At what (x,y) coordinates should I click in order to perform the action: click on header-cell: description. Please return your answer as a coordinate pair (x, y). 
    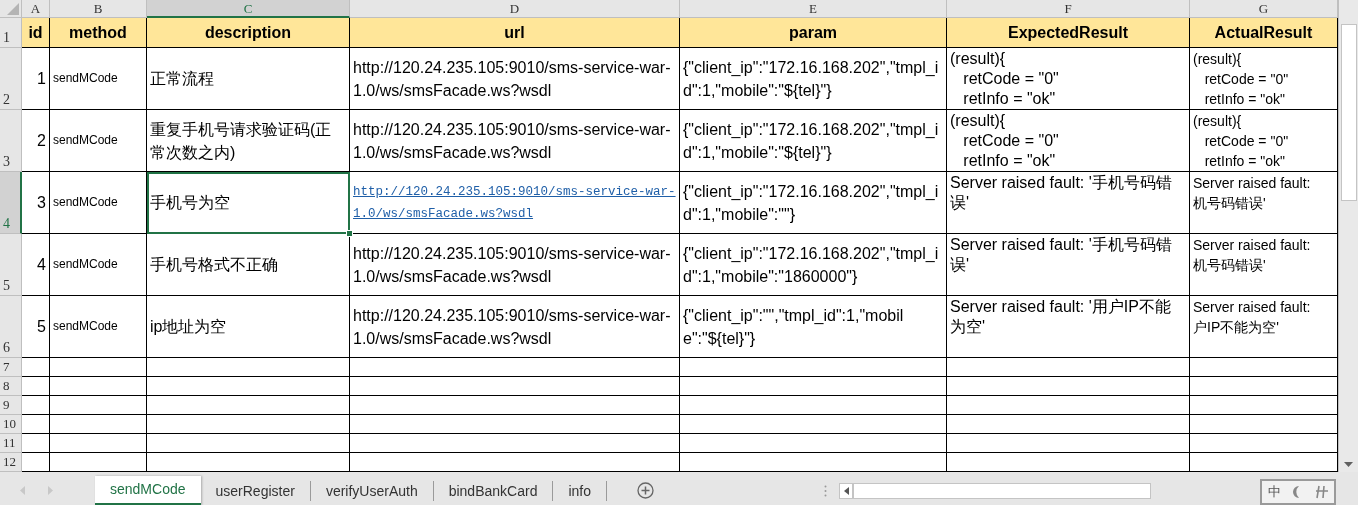
    Looking at the image, I should click on (248, 33).